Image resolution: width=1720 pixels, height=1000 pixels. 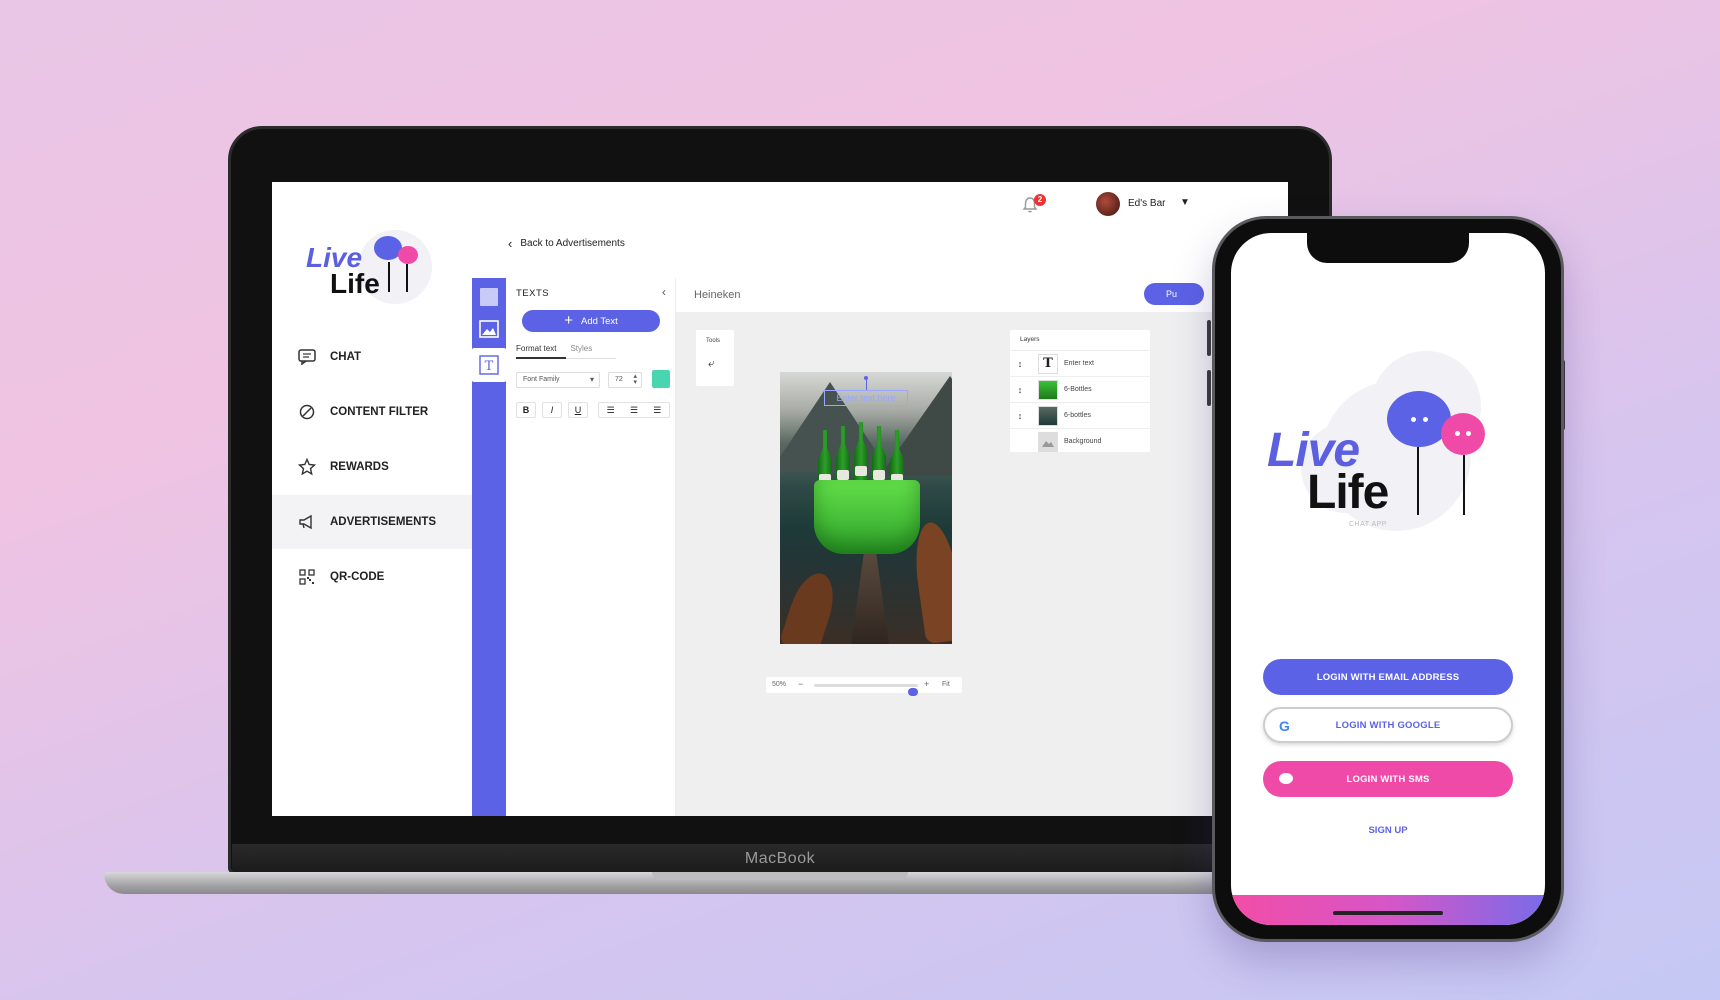 I want to click on image-tool-icon, so click(x=489, y=329).